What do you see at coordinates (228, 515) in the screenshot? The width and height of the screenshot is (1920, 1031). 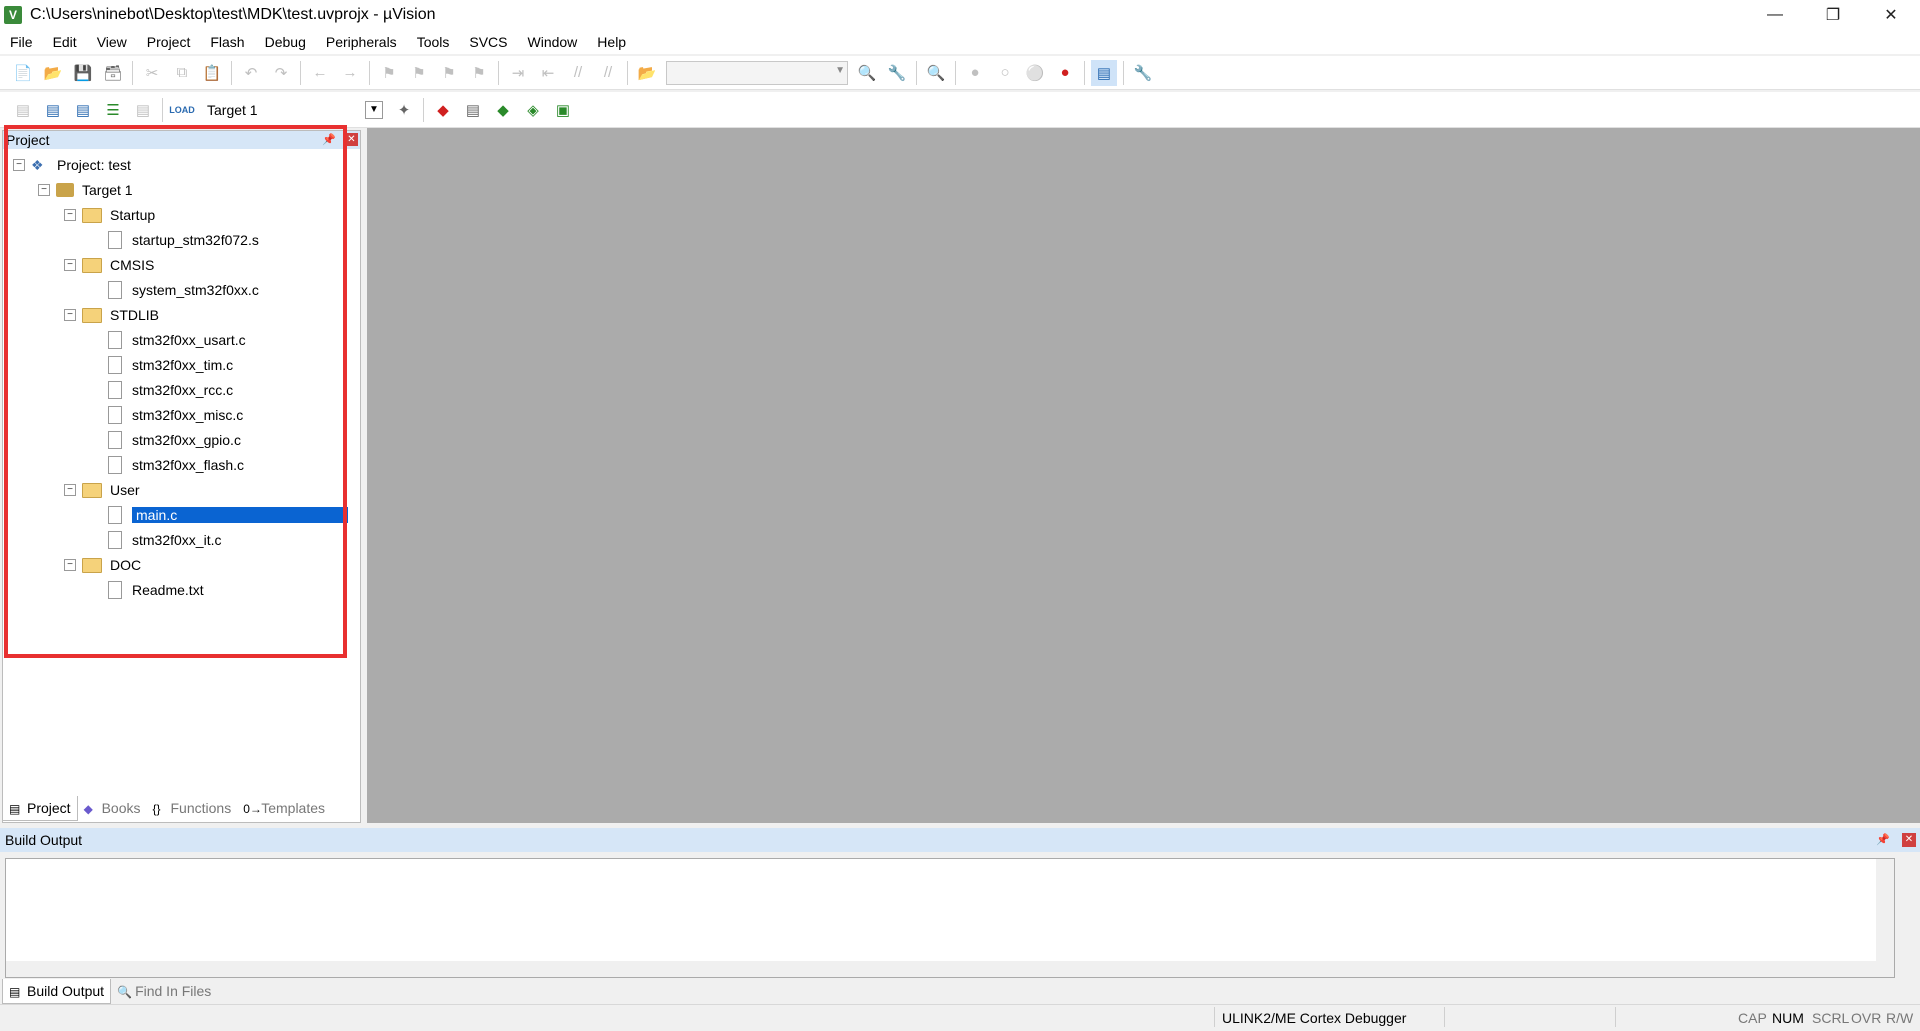 I see `tree-item-file: main.c` at bounding box center [228, 515].